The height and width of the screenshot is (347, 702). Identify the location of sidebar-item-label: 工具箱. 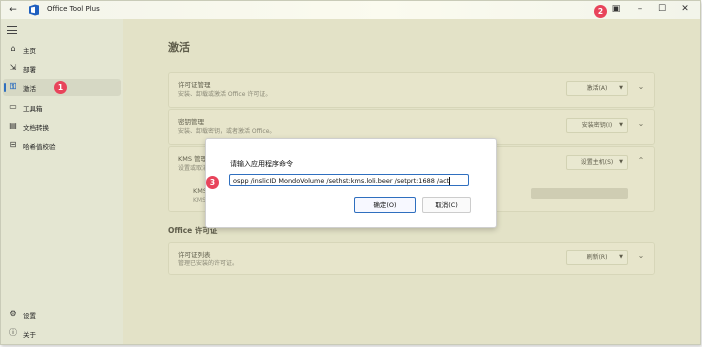
(33, 109).